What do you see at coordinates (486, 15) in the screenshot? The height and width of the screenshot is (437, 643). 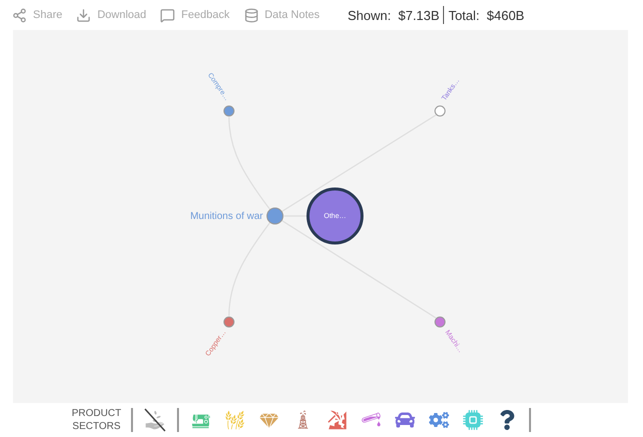 I see `total-value: Total: $460B` at bounding box center [486, 15].